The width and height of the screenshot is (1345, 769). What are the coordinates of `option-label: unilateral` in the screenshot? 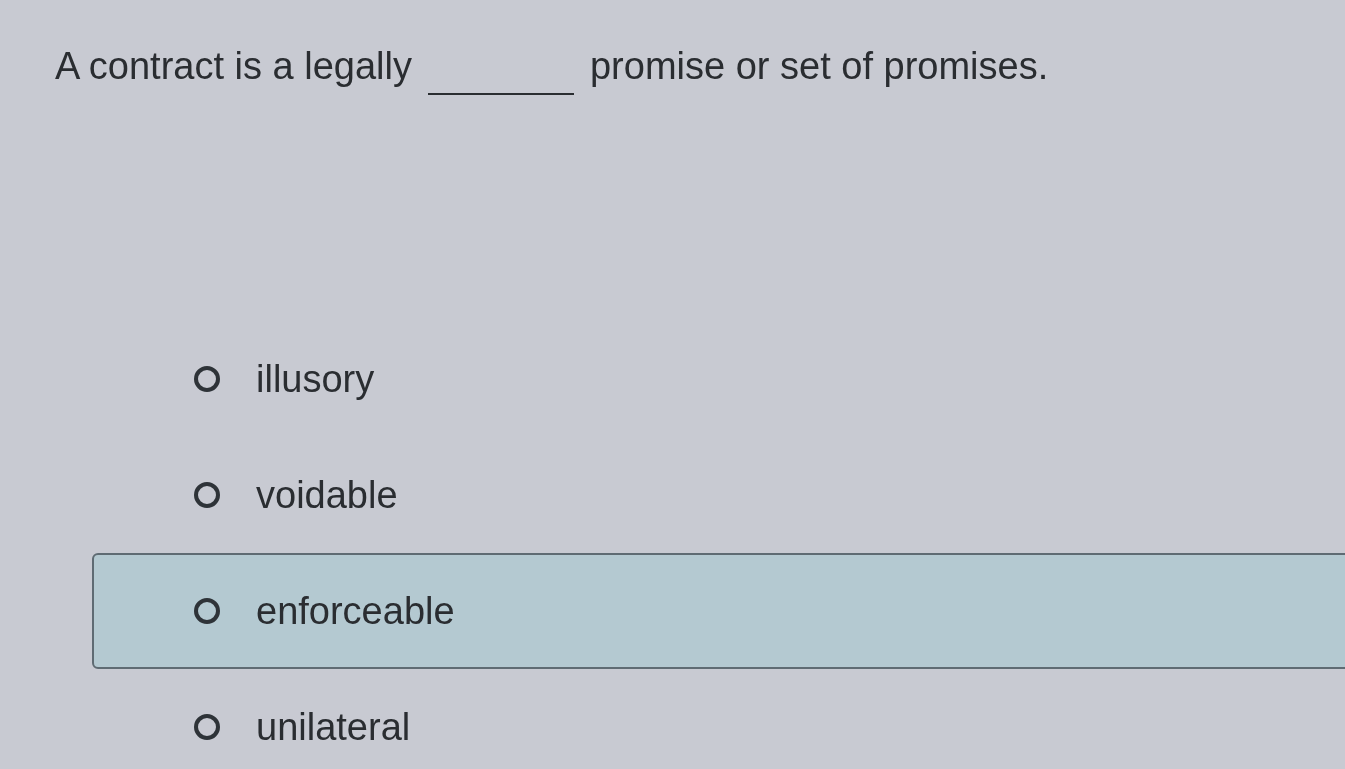 It's located at (333, 727).